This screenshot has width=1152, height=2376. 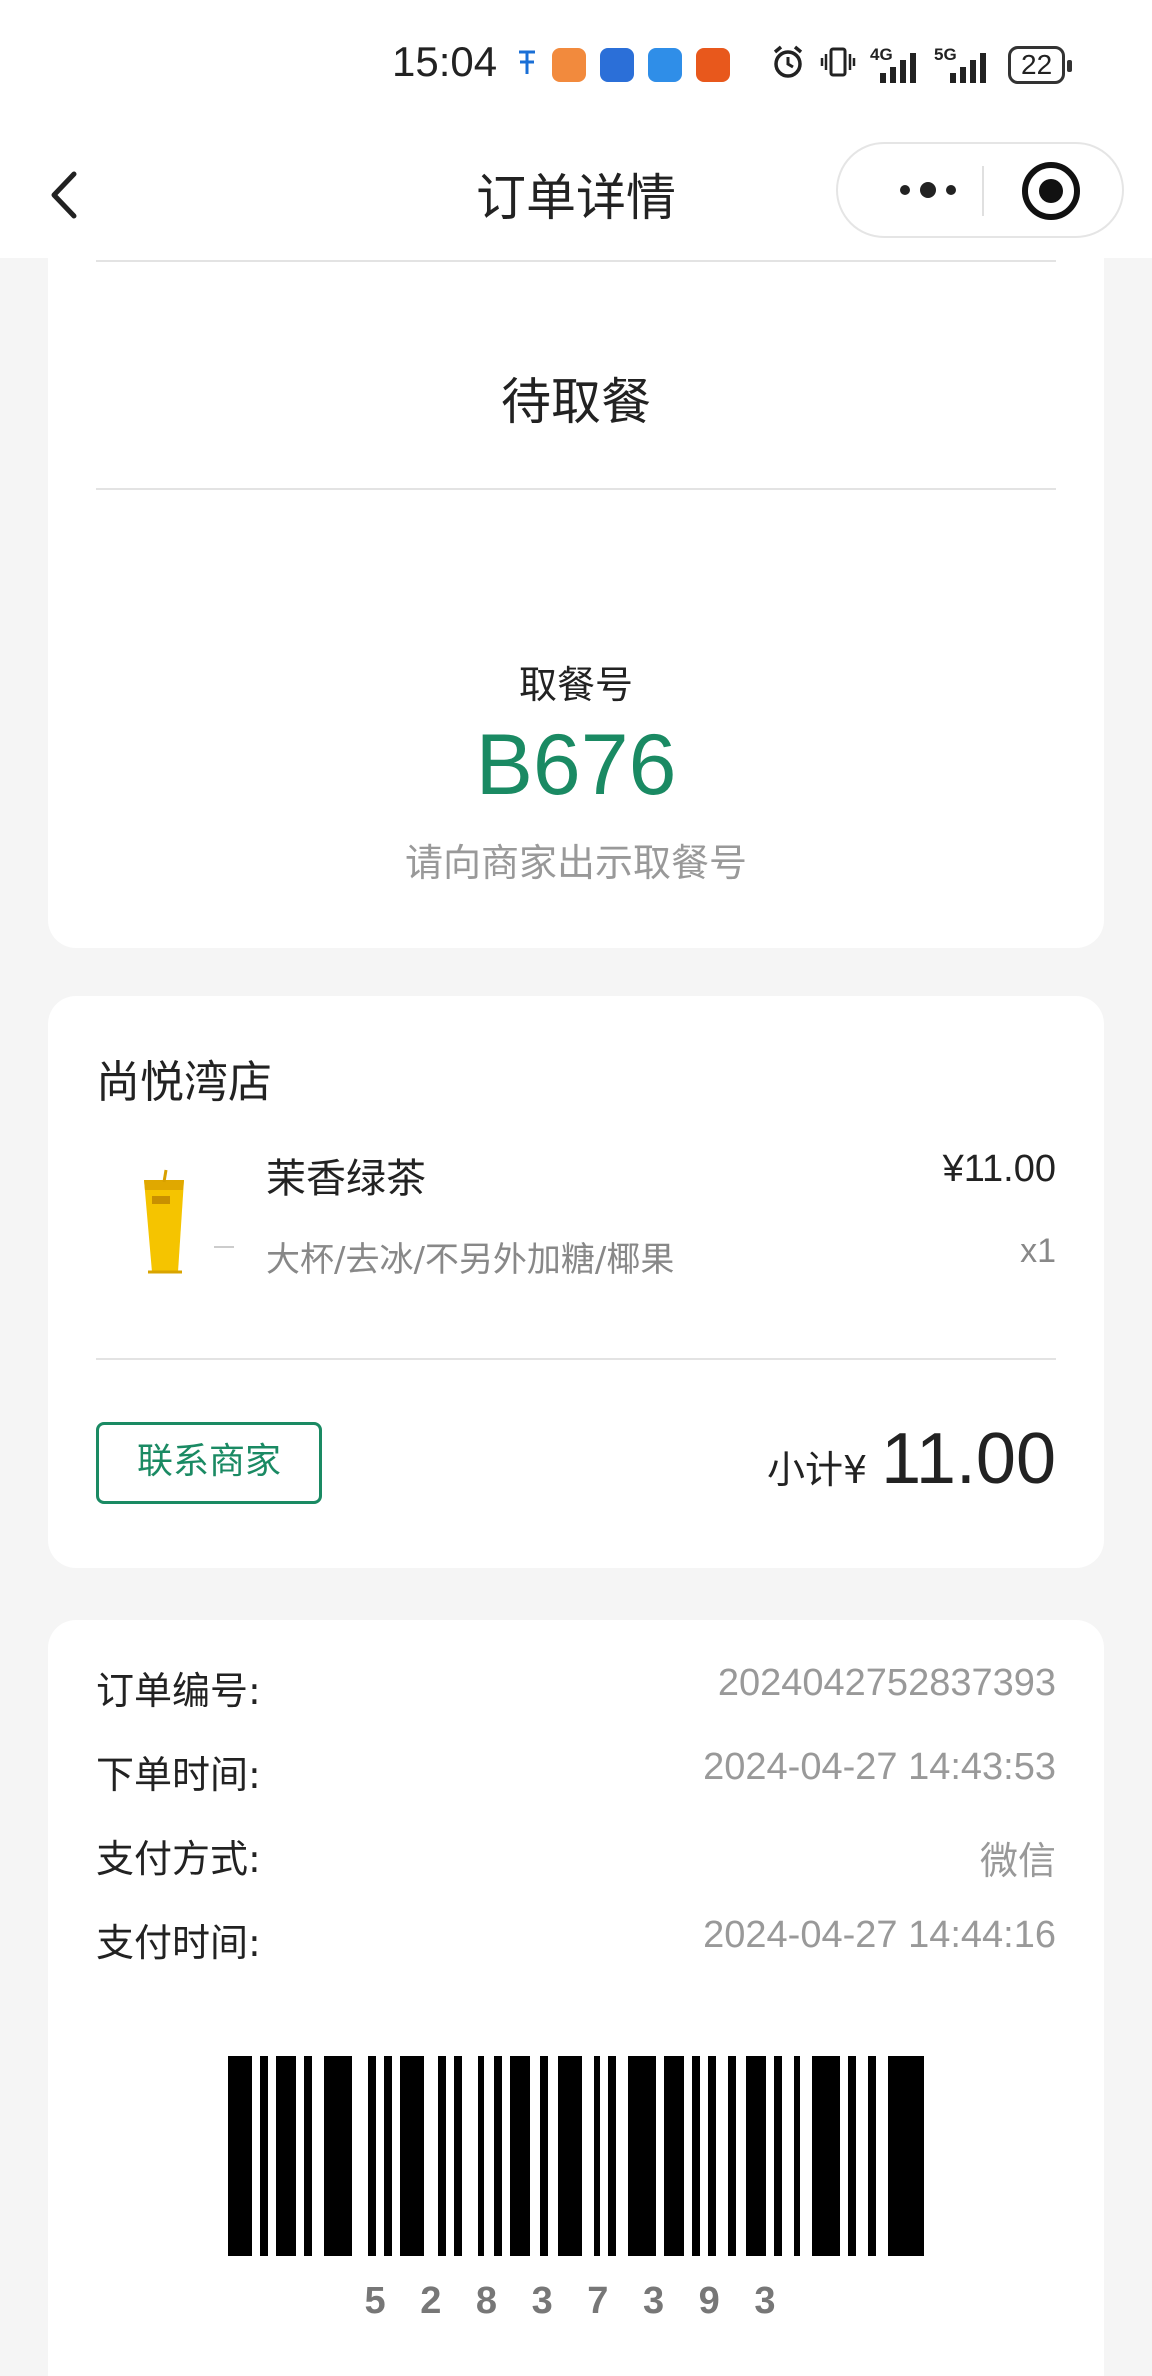 I want to click on barcode-number: 5 2 8 3 7 3 9 3, so click(x=576, y=2301).